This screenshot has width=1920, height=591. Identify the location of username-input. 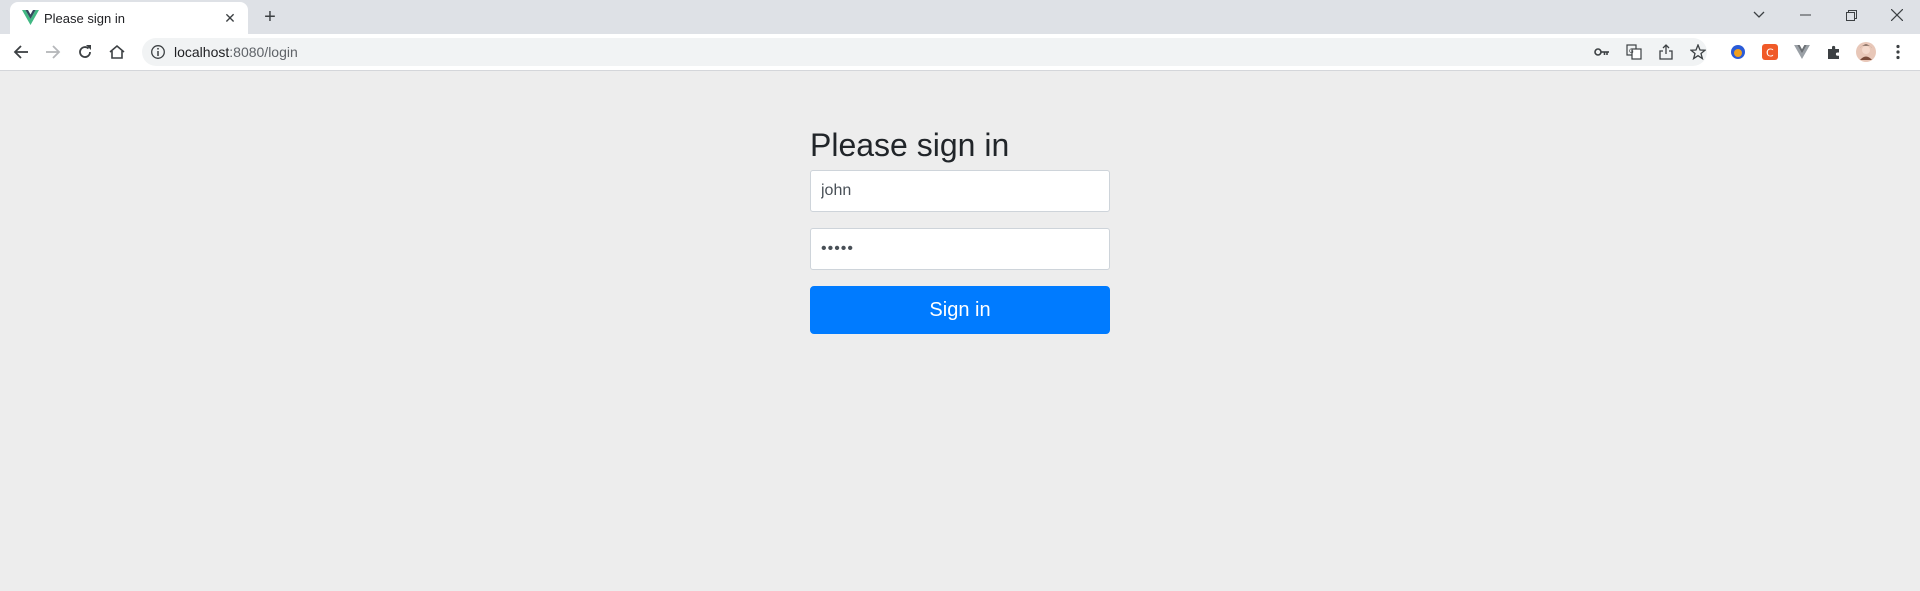
(960, 191).